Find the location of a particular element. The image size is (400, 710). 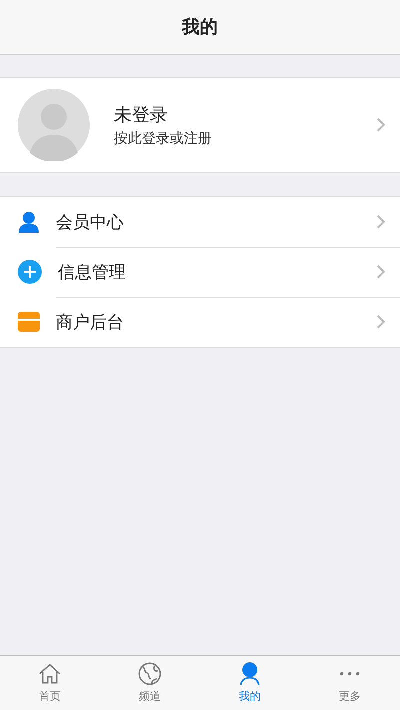

globe-icon is located at coordinates (150, 674).